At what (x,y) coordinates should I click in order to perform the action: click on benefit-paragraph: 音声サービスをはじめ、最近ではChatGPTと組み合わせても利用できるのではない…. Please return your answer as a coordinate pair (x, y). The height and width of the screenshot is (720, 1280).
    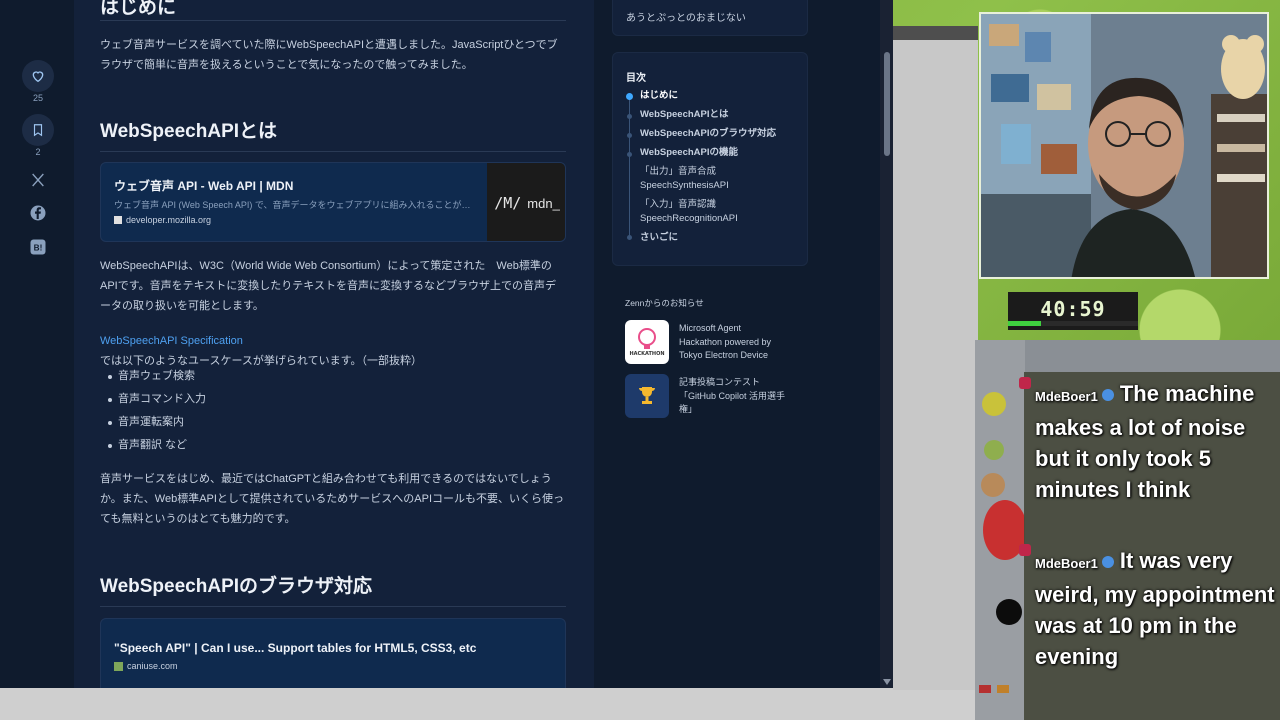
    Looking at the image, I should click on (332, 499).